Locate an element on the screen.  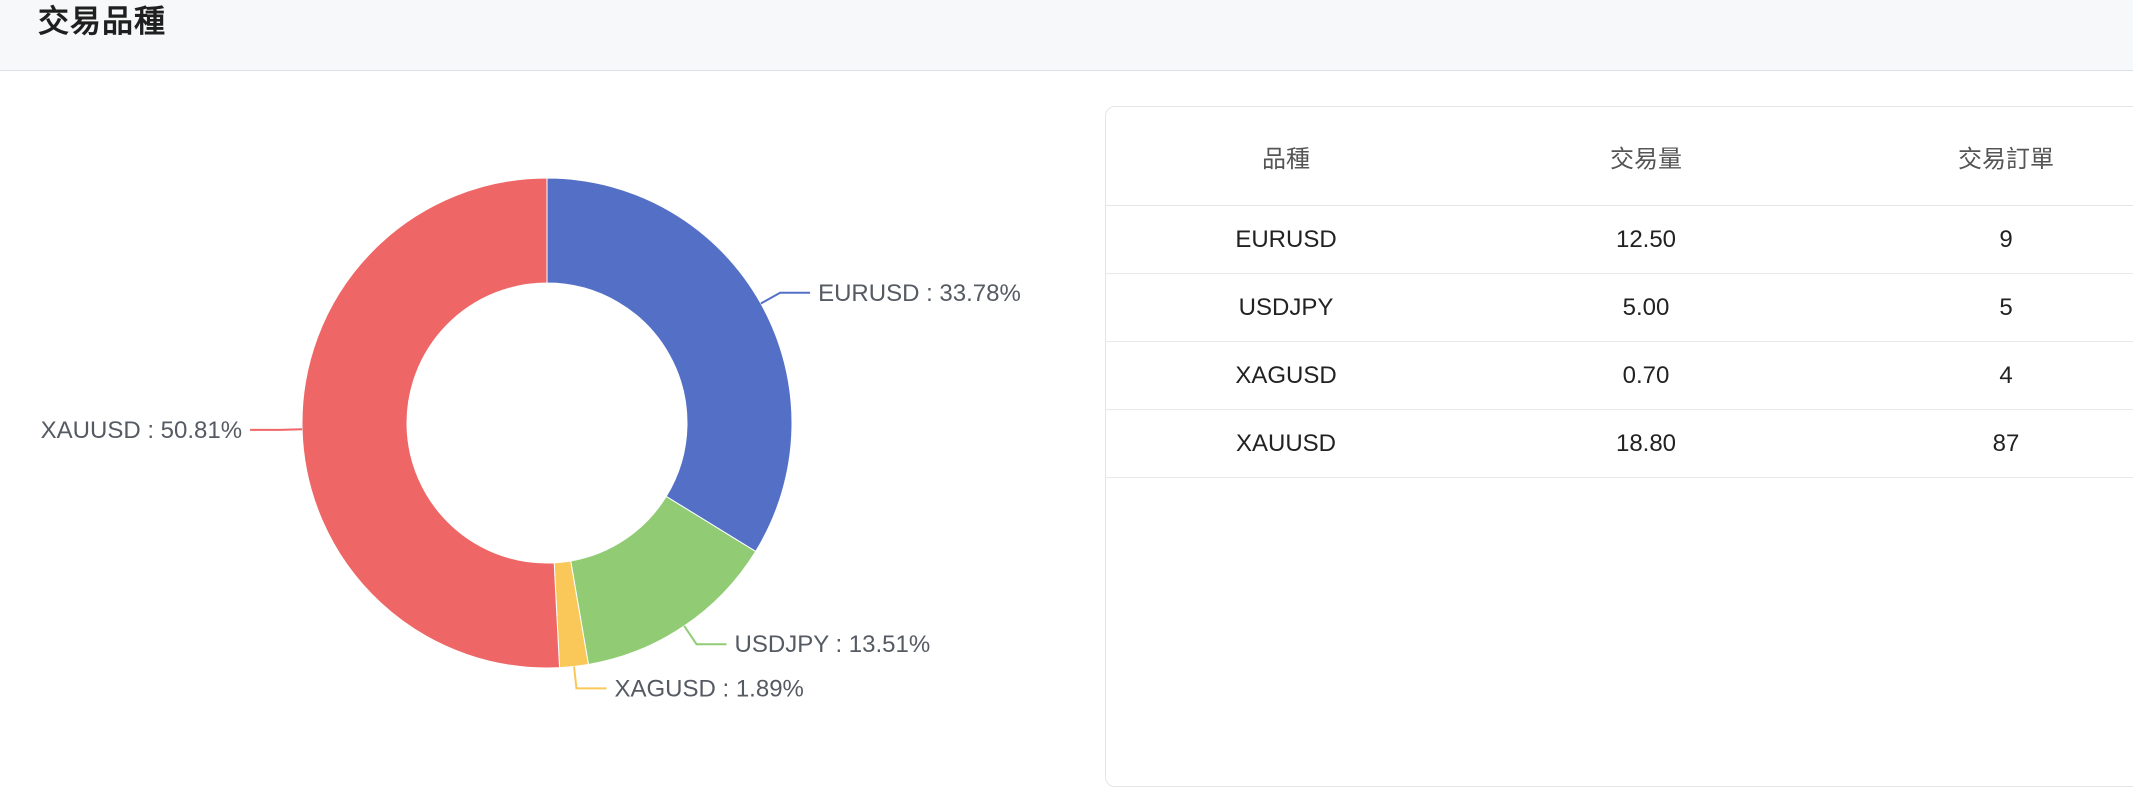
cell-symbol: EURUSD is located at coordinates (1286, 239).